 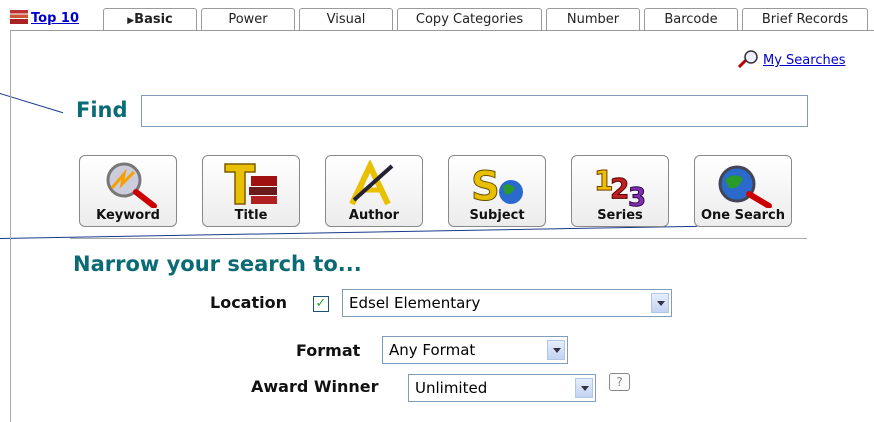 What do you see at coordinates (19, 17) in the screenshot?
I see `books-icon` at bounding box center [19, 17].